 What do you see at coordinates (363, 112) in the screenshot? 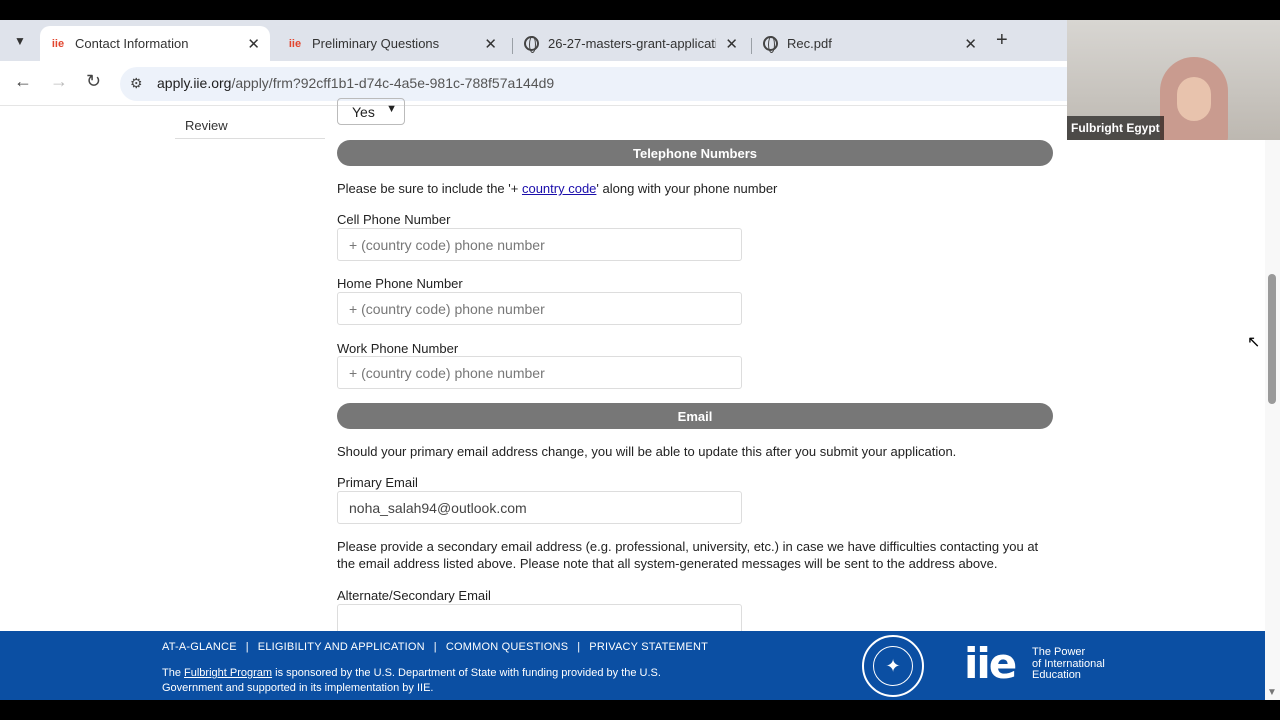
I see `select-value: Yes` at bounding box center [363, 112].